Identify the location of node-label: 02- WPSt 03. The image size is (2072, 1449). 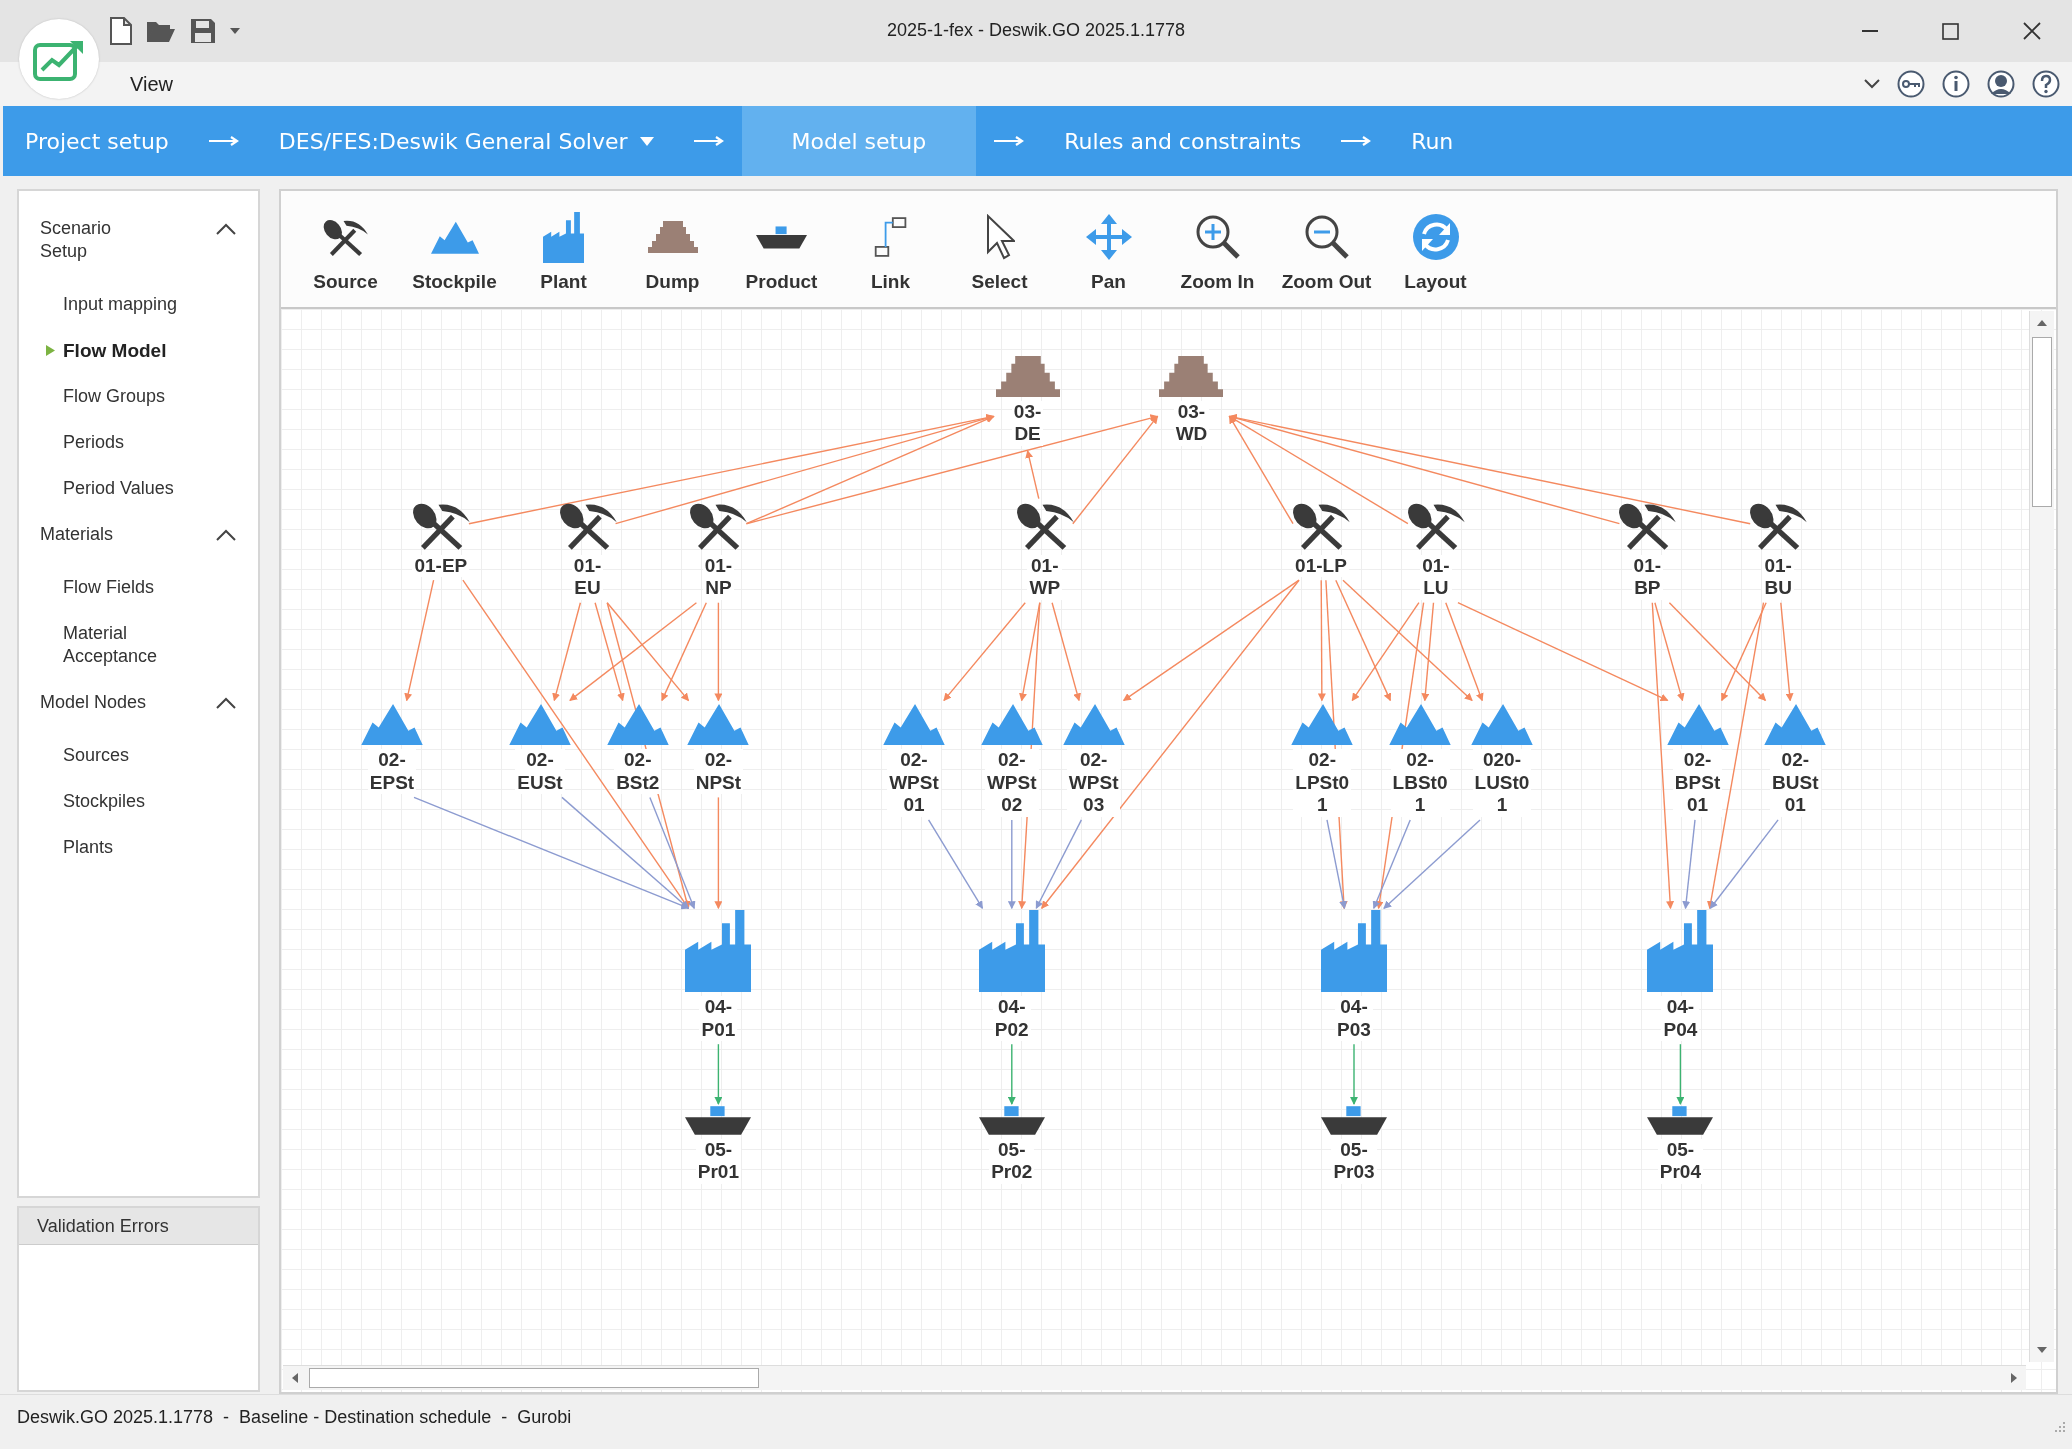
(1093, 783).